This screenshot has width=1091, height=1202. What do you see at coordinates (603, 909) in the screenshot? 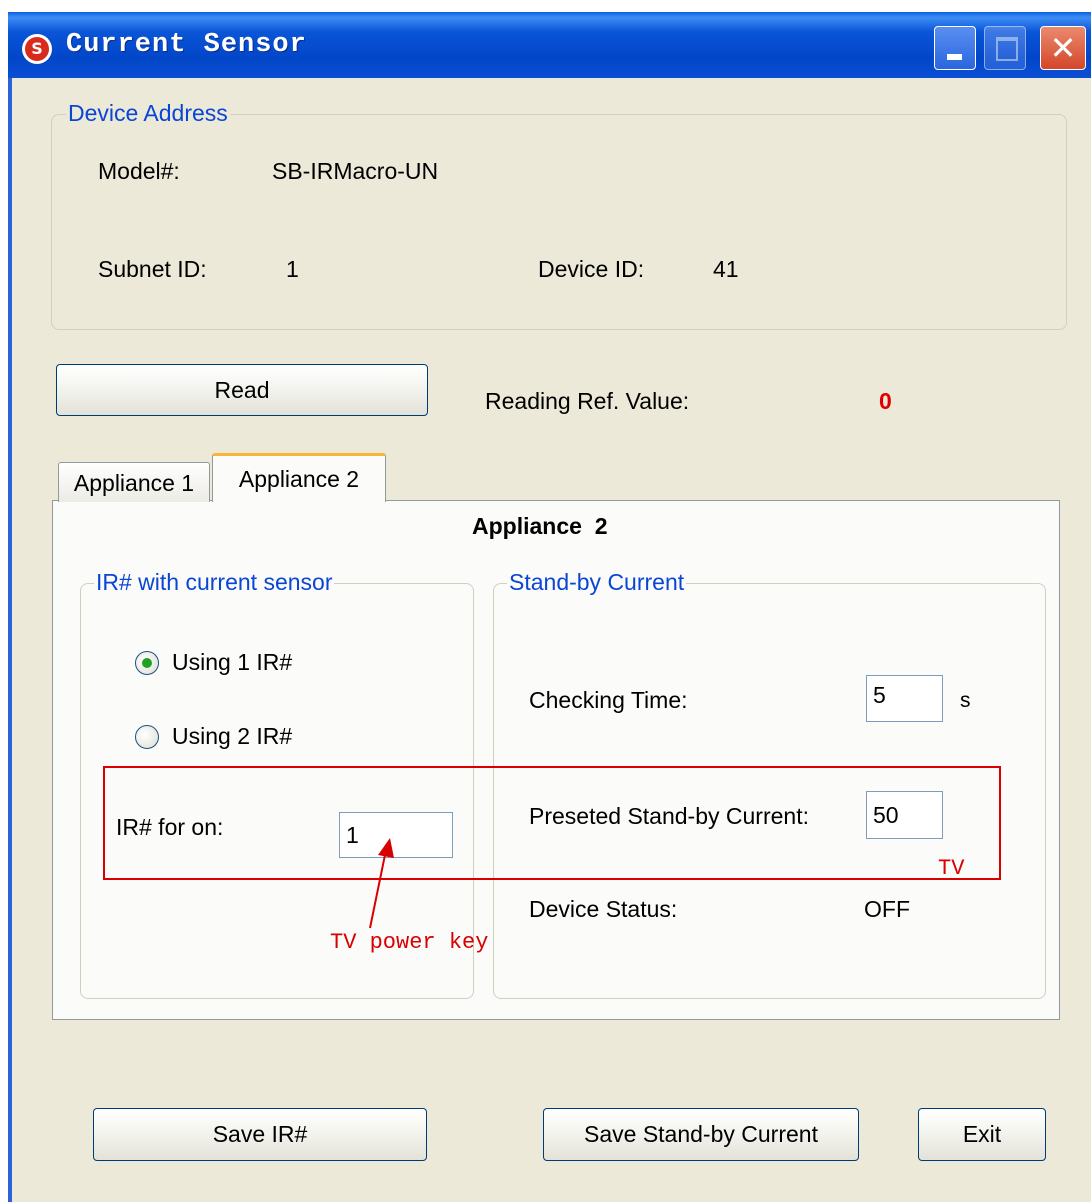
I see `device-status-label: Device Status:` at bounding box center [603, 909].